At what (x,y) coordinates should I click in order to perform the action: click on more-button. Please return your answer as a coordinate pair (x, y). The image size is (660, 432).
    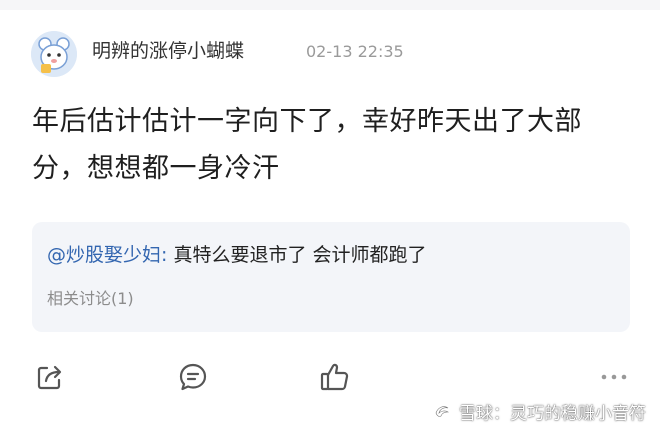
    Looking at the image, I should click on (614, 377).